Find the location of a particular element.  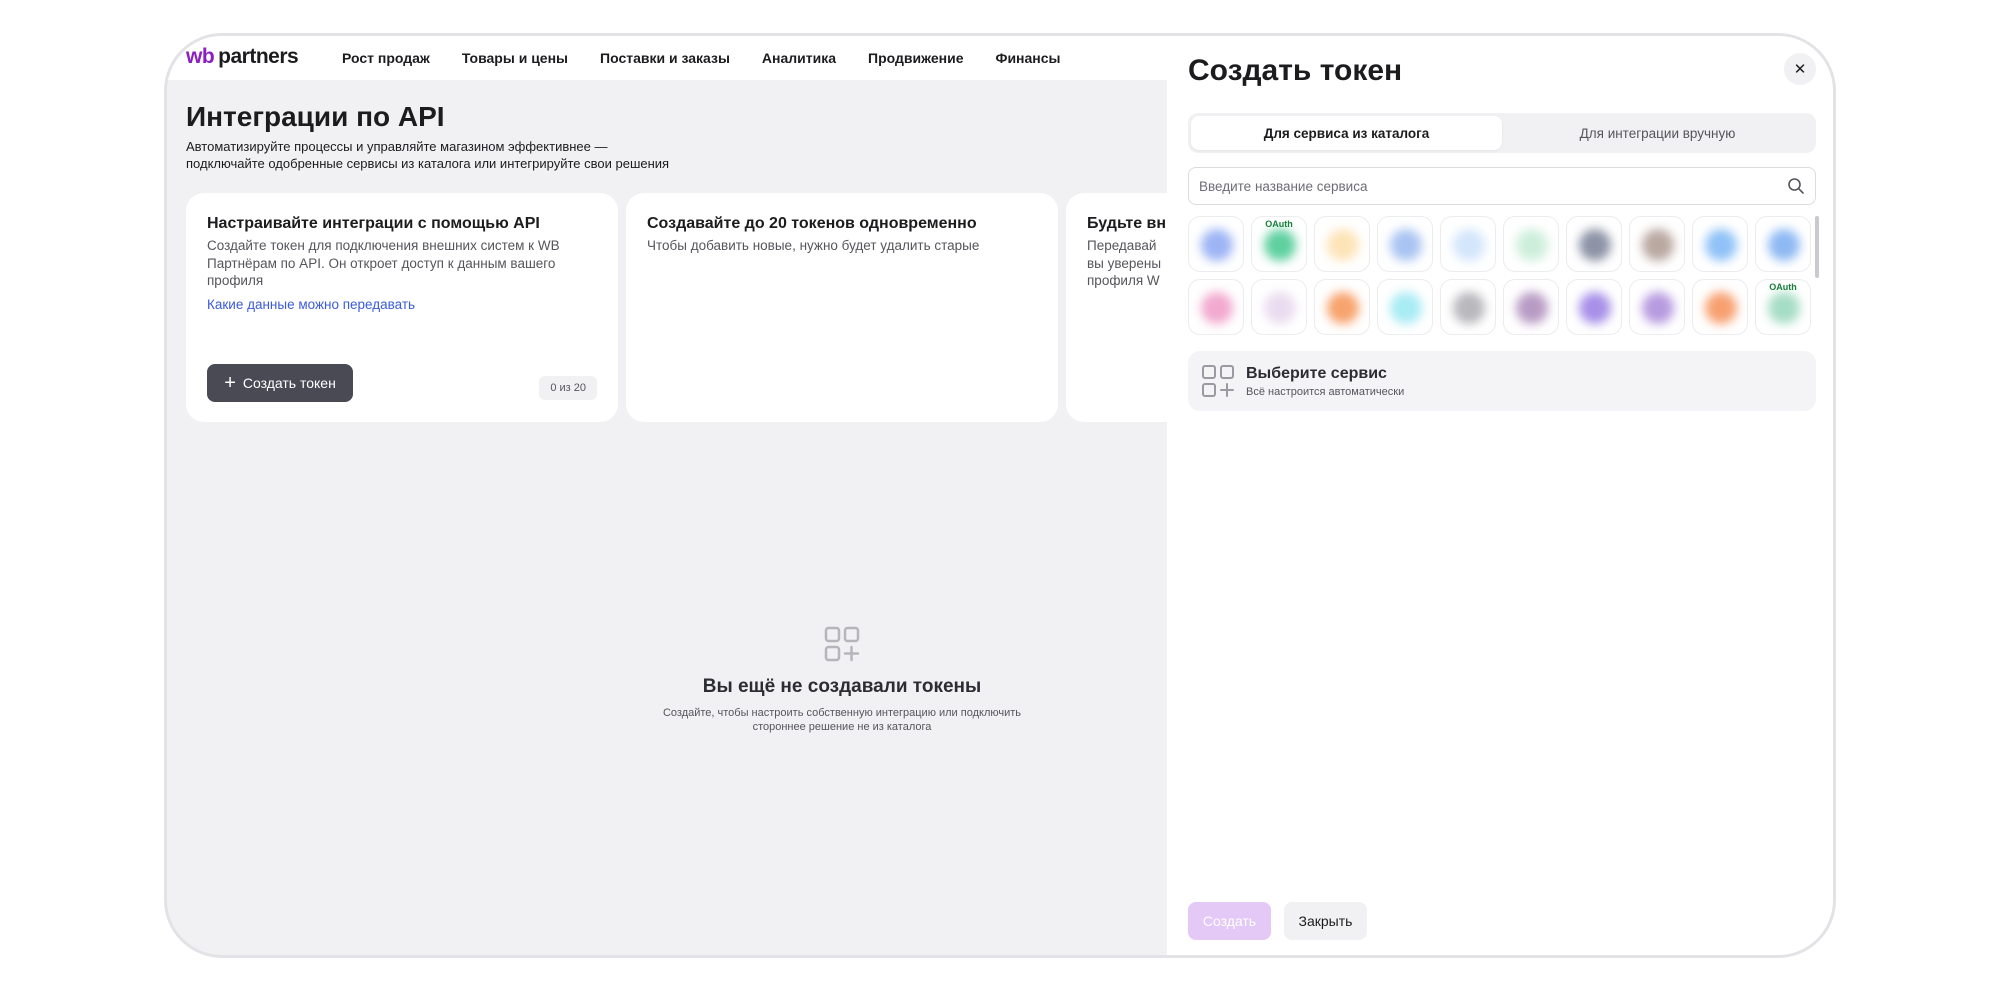

tab-manual-integration: Для интеграции вручную is located at coordinates (1657, 133).